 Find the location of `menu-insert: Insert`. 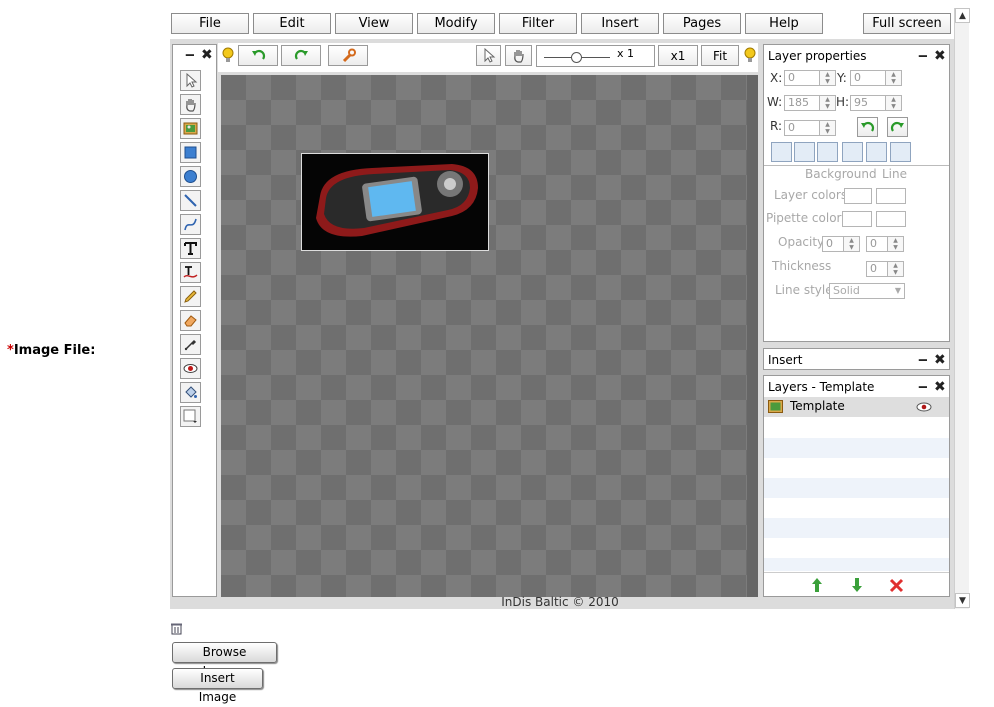

menu-insert: Insert is located at coordinates (620, 23).